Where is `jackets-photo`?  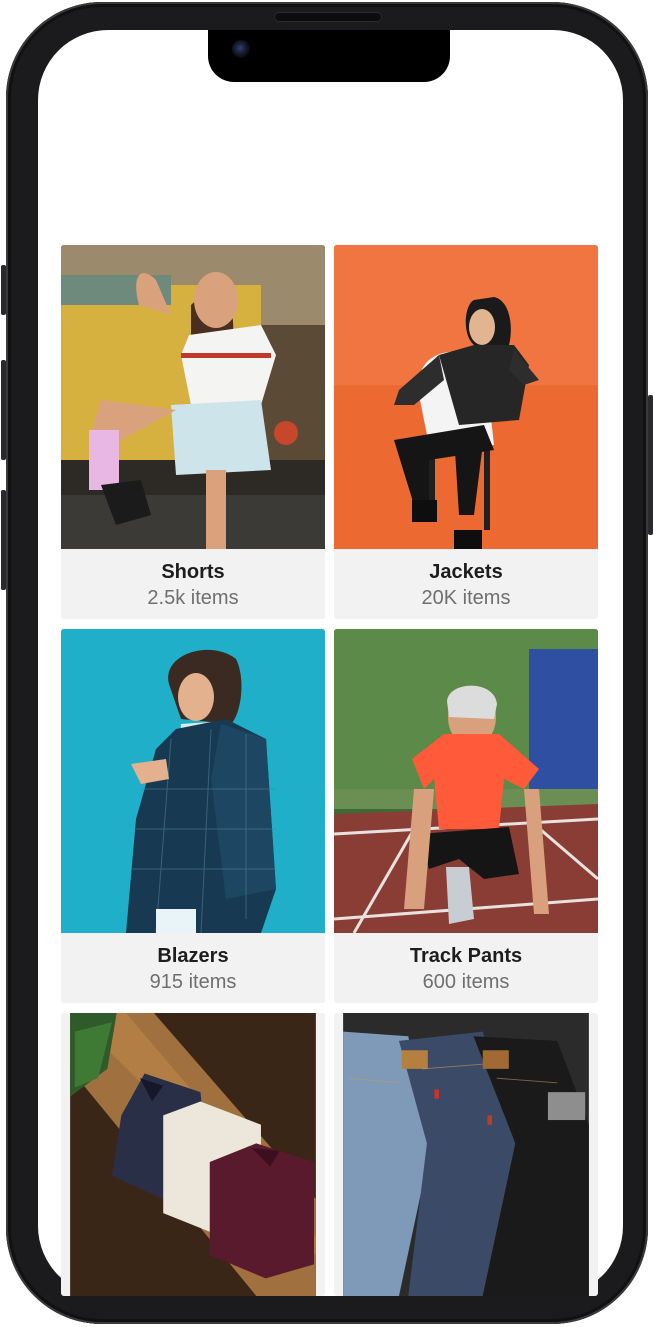 jackets-photo is located at coordinates (466, 397).